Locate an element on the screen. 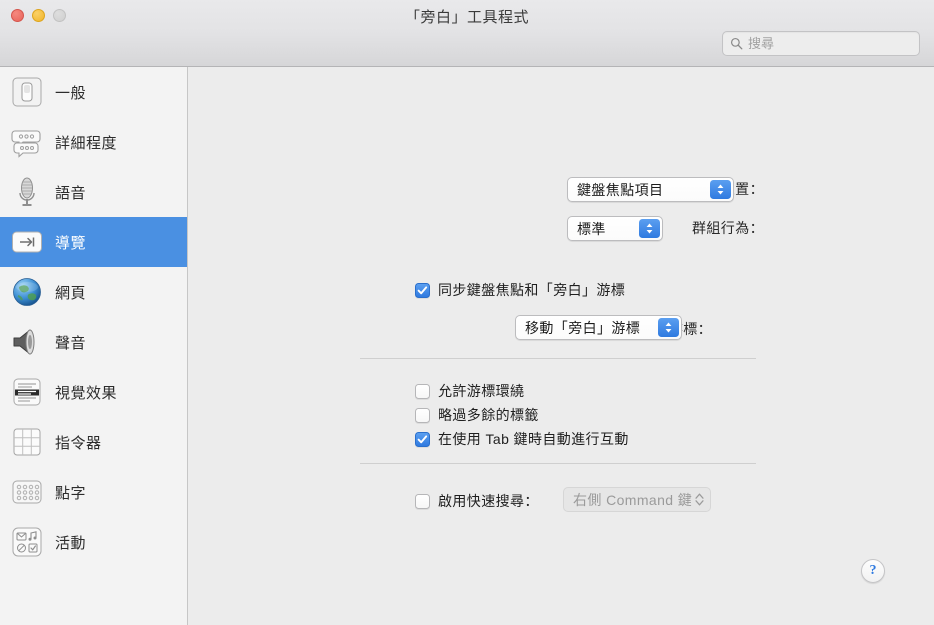 The image size is (934, 625). group-behavior-popup: 標準 is located at coordinates (615, 228).